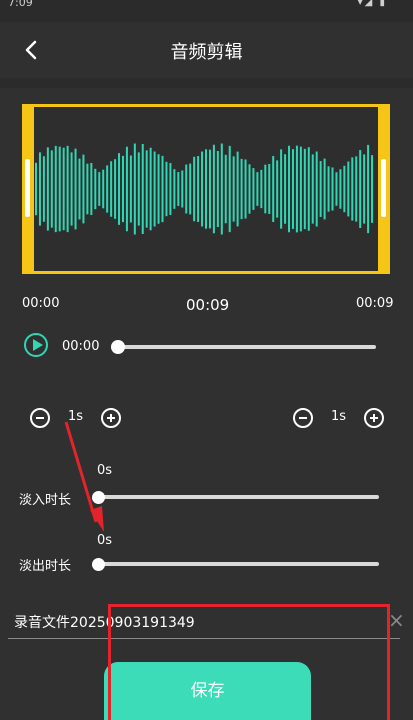 This screenshot has width=413, height=720. I want to click on play-button, so click(36, 345).